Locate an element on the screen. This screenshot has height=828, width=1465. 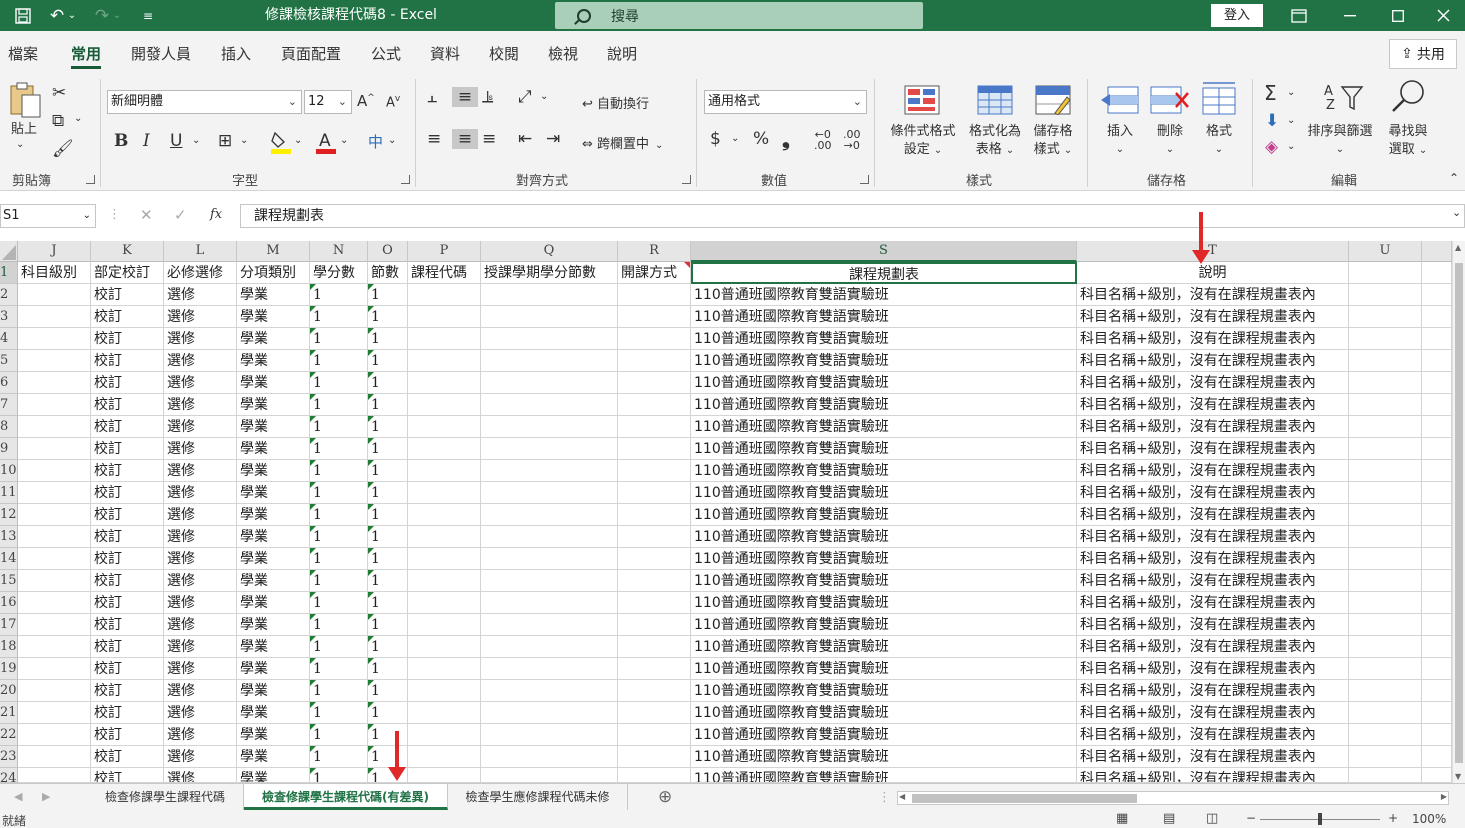
font-launcher-icon is located at coordinates (405, 179).